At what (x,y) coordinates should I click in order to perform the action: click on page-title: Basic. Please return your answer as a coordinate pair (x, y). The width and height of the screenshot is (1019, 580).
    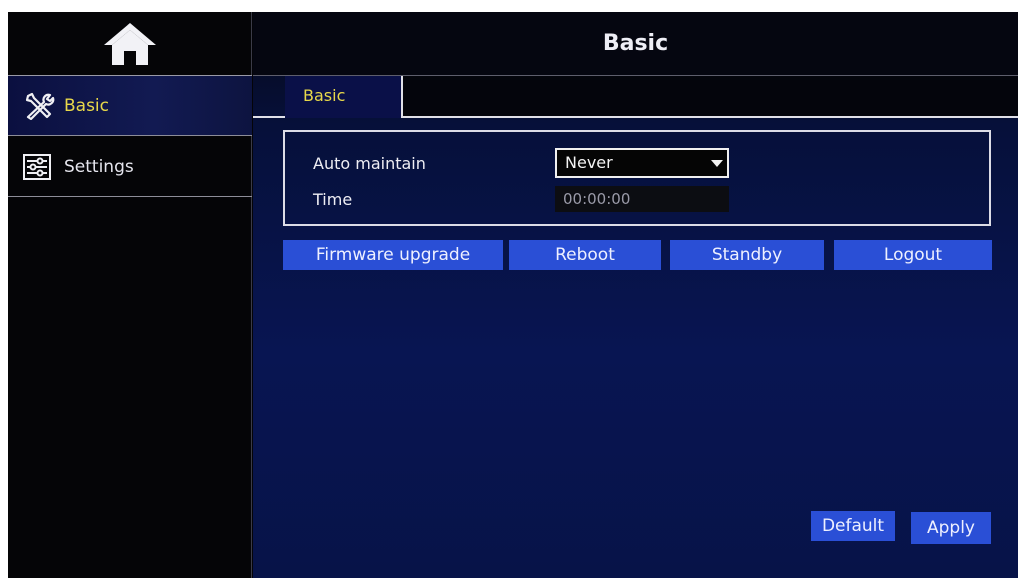
    Looking at the image, I should click on (635, 44).